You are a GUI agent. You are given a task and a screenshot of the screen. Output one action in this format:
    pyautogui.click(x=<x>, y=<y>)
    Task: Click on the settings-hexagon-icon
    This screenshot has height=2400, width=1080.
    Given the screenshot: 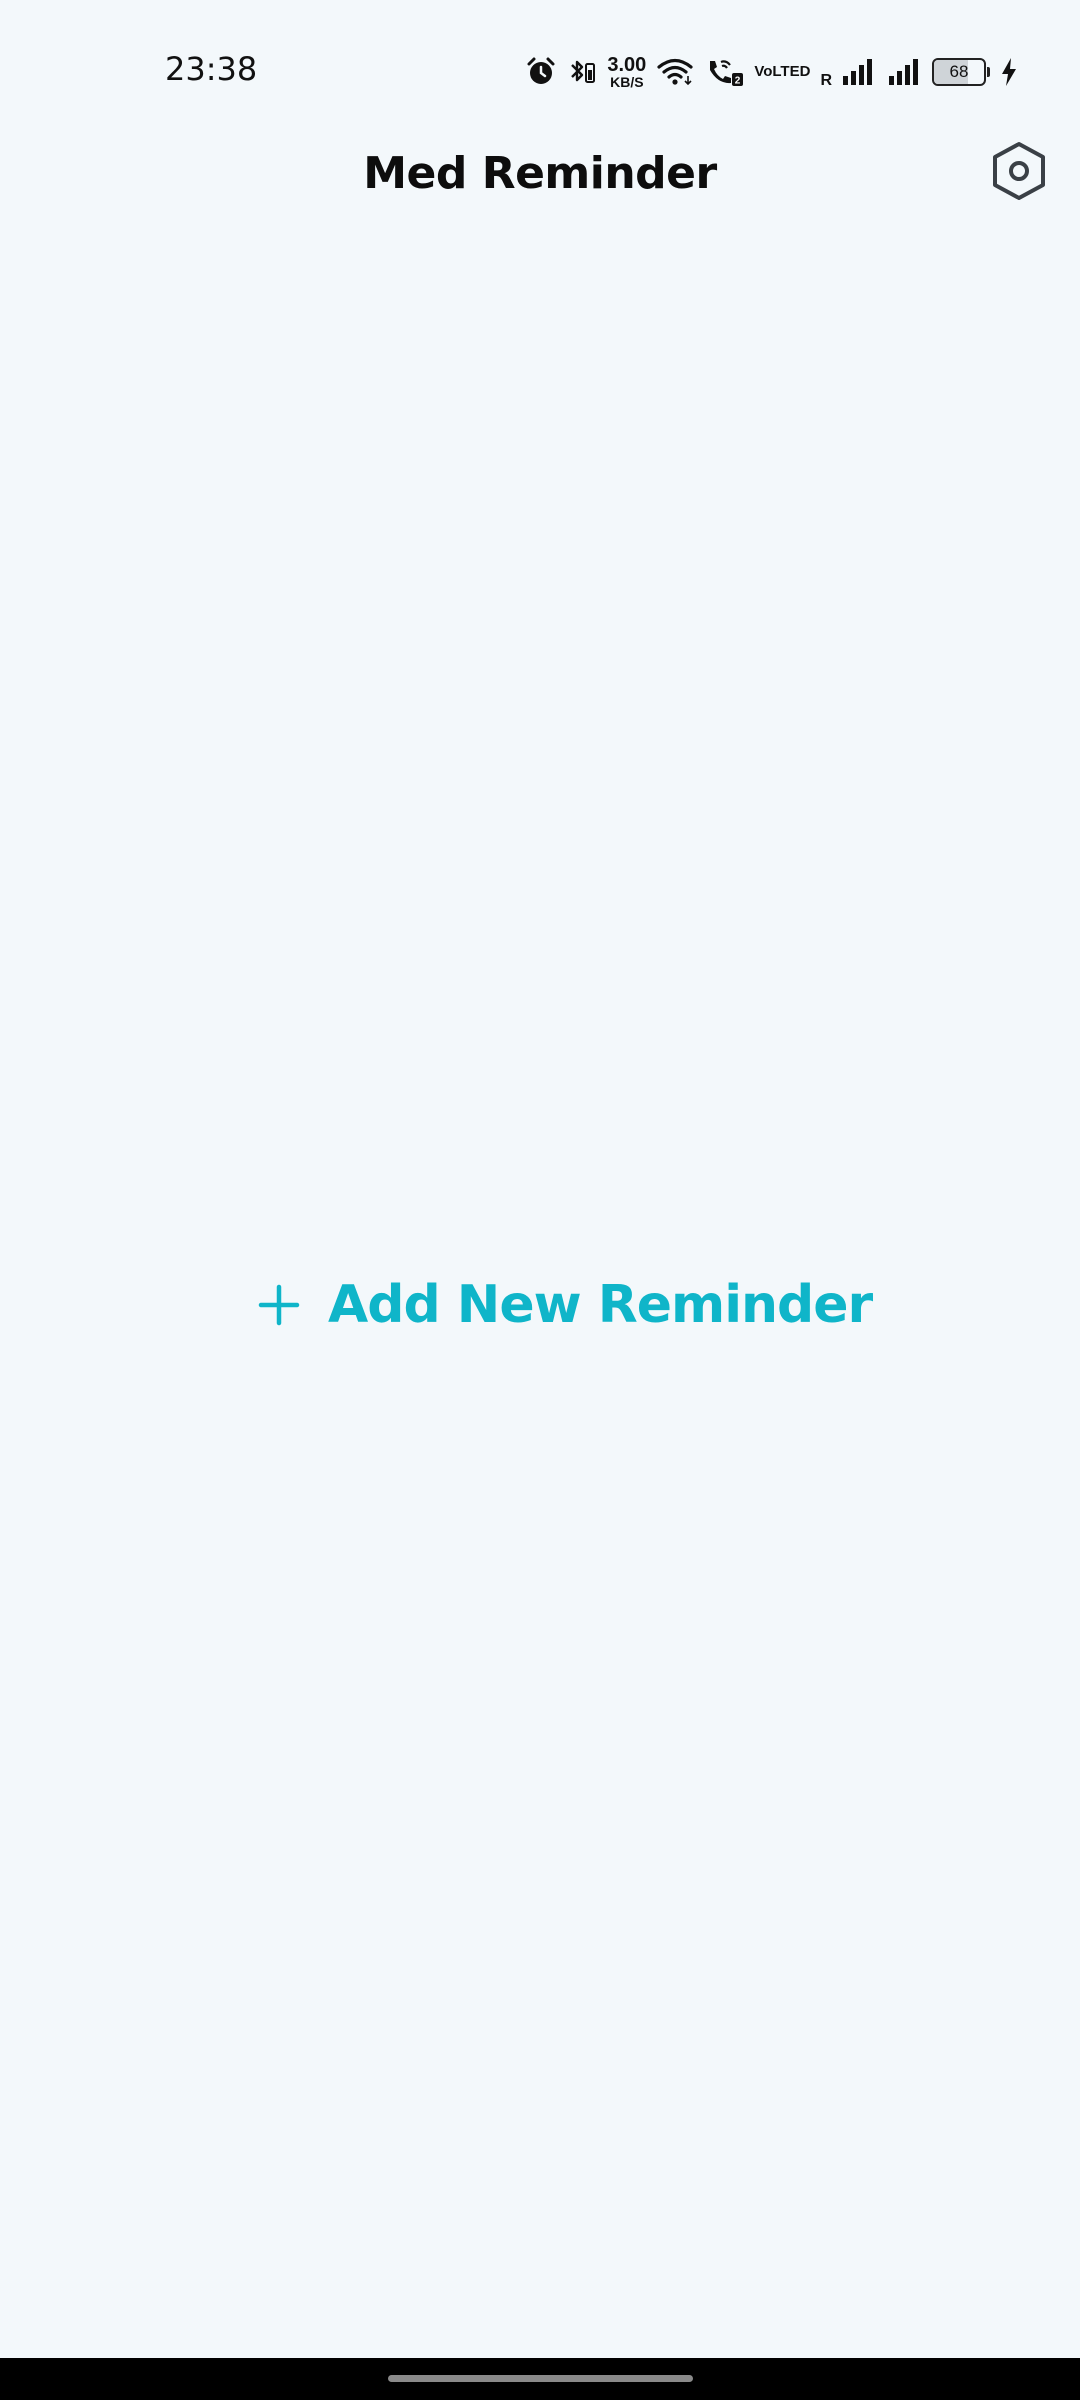 What is the action you would take?
    pyautogui.click(x=1019, y=171)
    